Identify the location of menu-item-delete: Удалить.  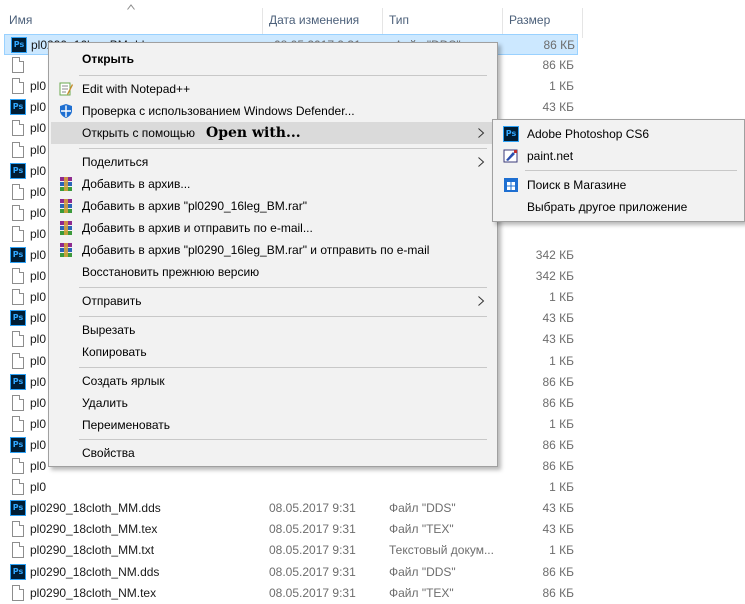
(273, 403).